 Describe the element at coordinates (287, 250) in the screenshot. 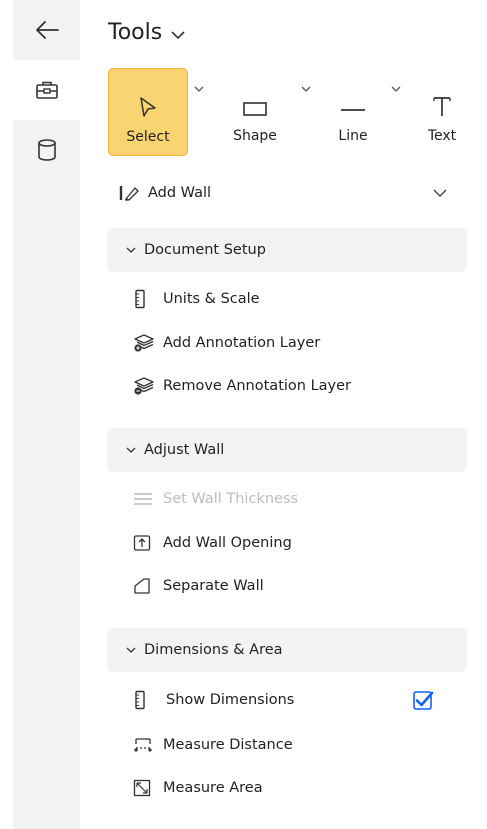

I see `section-document-setup: Document Setup` at that location.